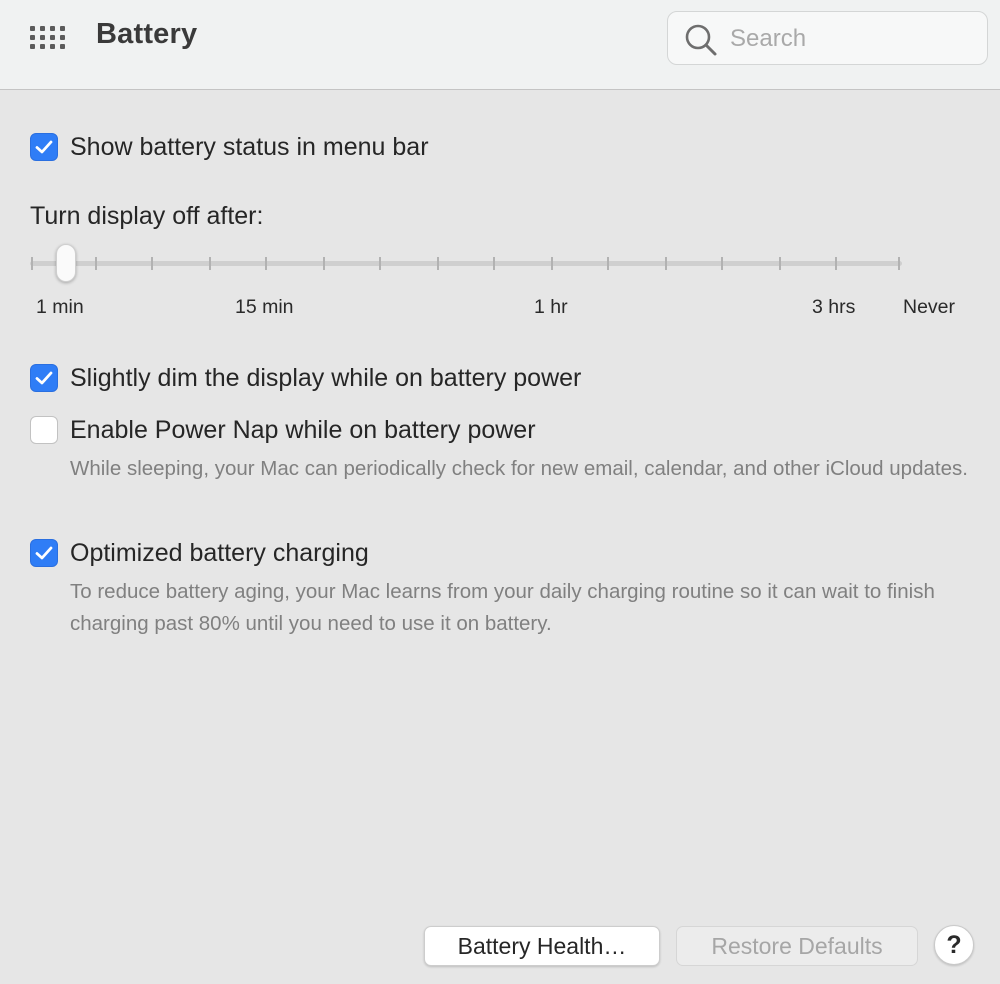 The image size is (1000, 984). I want to click on window-title: Battery, so click(147, 34).